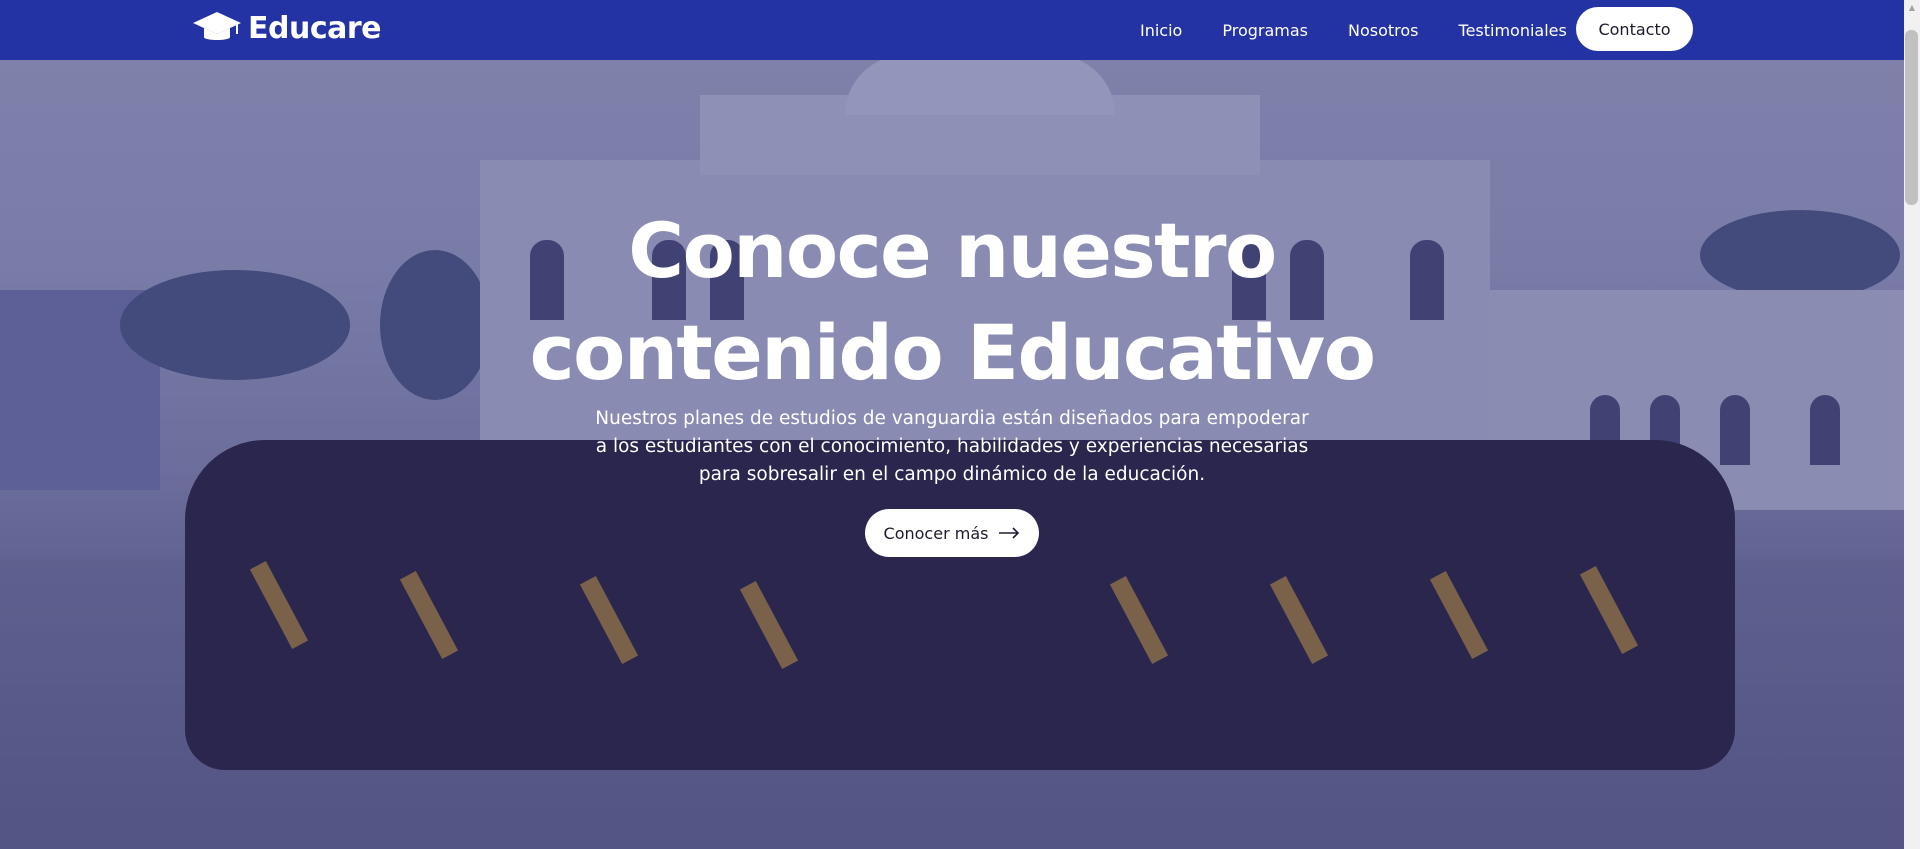  What do you see at coordinates (1265, 30) in the screenshot?
I see `nav-link-programas: Programas` at bounding box center [1265, 30].